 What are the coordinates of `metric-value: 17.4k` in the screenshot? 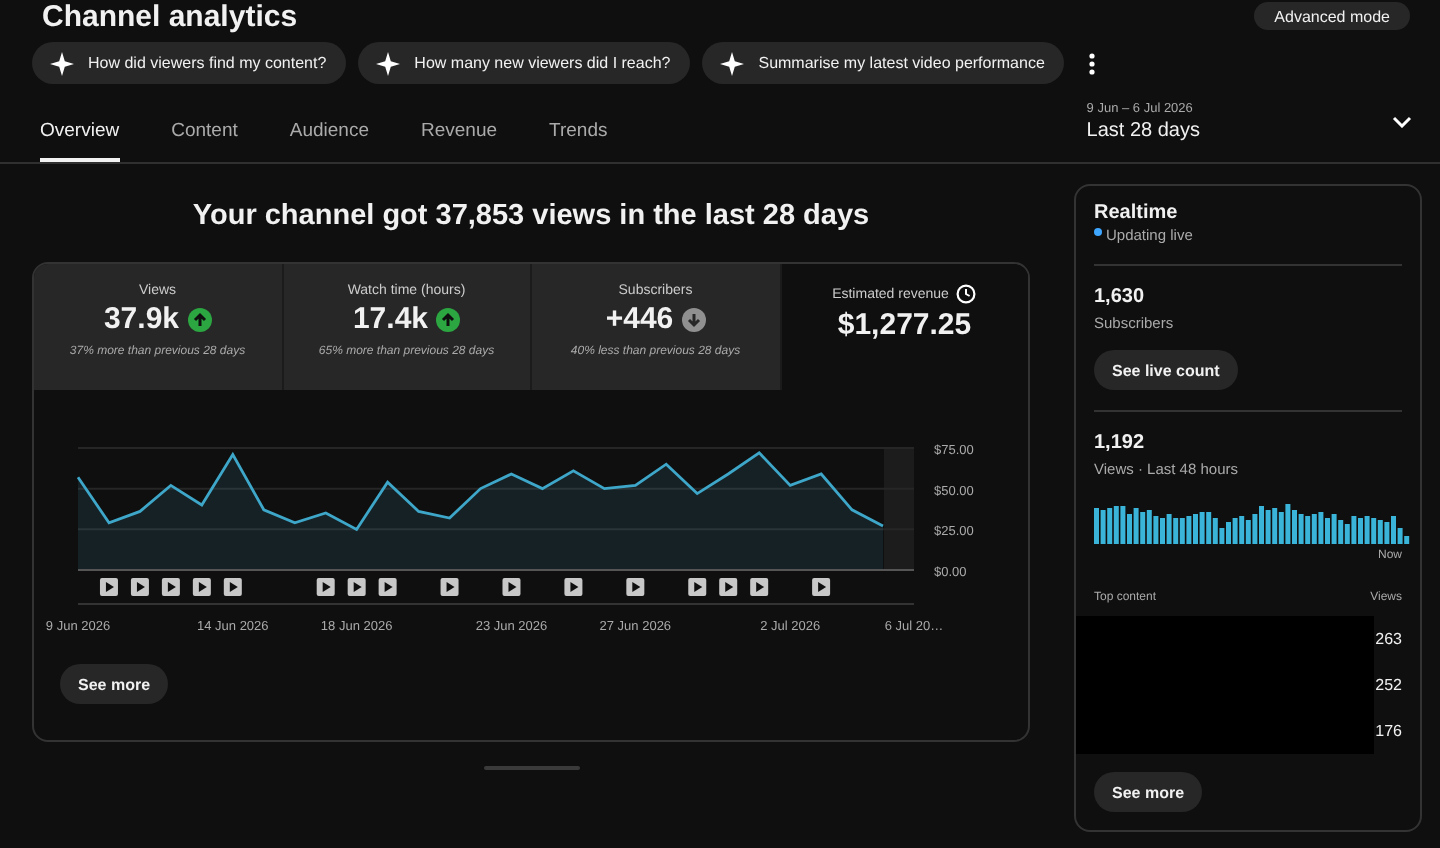 It's located at (390, 319).